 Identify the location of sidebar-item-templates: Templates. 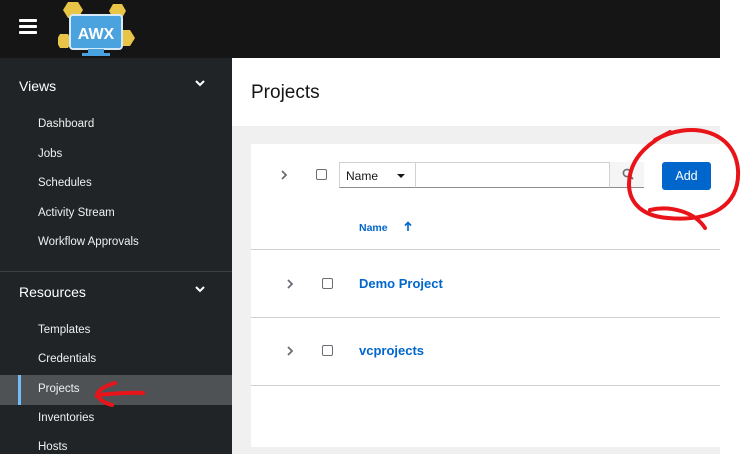
(116, 331).